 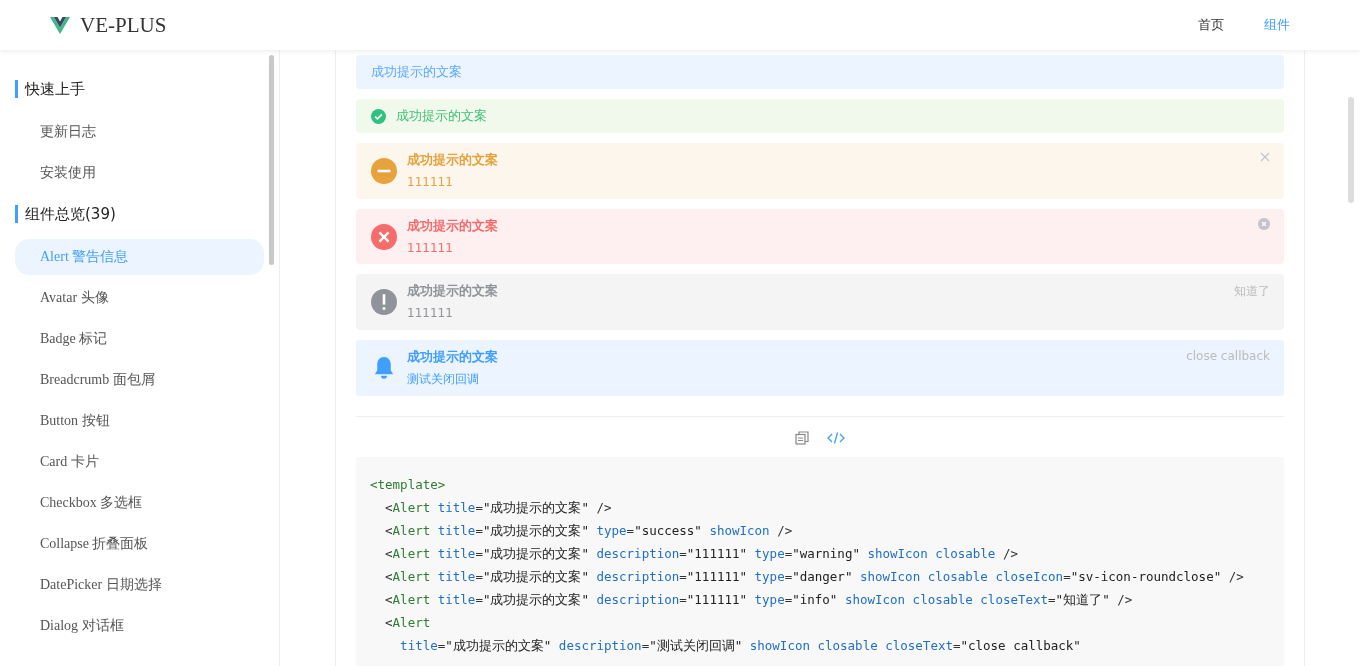 I want to click on copy-icon, so click(x=802, y=437).